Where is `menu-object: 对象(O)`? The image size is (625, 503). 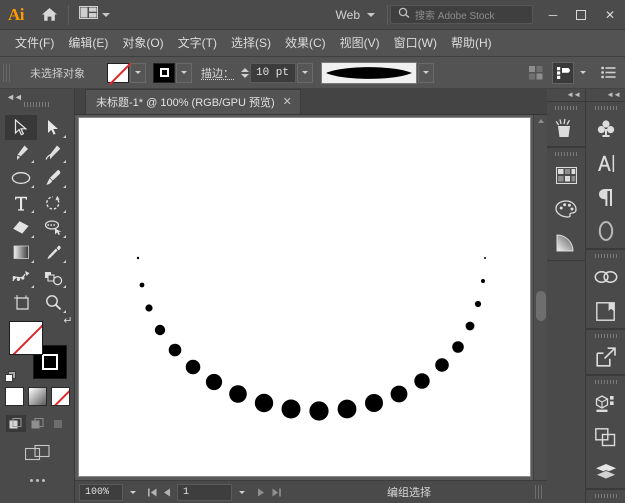 menu-object: 对象(O) is located at coordinates (142, 43).